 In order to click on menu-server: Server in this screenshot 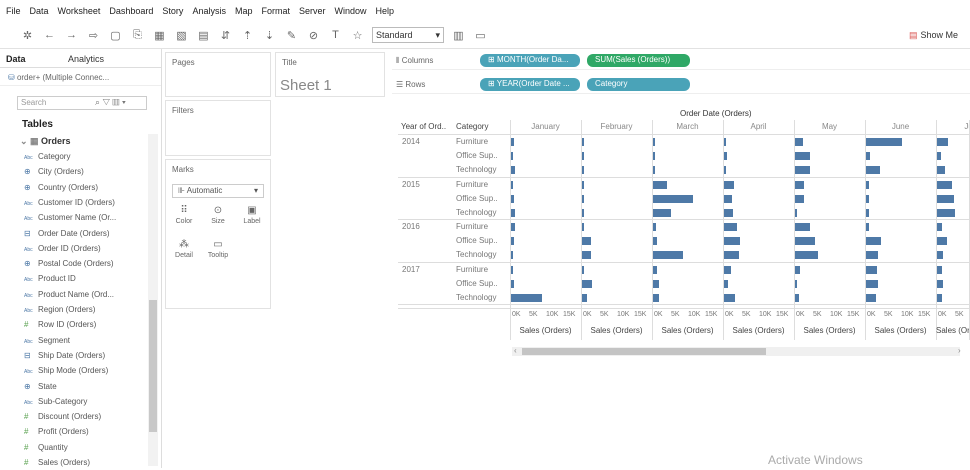, I will do `click(312, 11)`.